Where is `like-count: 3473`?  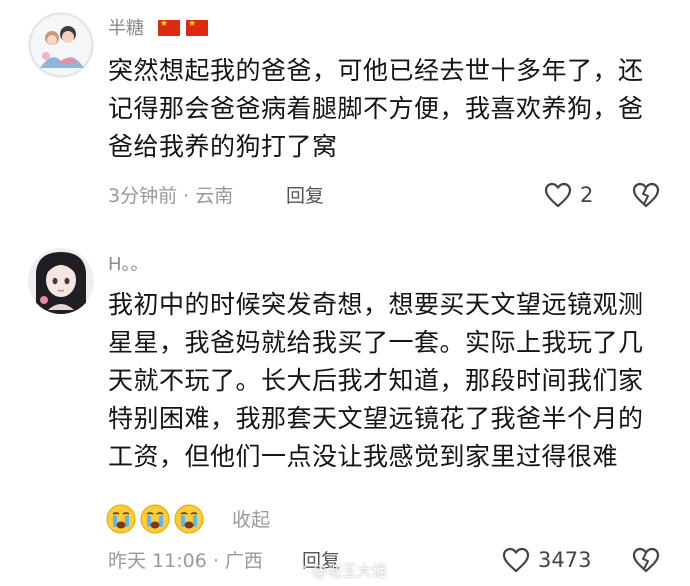 like-count: 3473 is located at coordinates (565, 560).